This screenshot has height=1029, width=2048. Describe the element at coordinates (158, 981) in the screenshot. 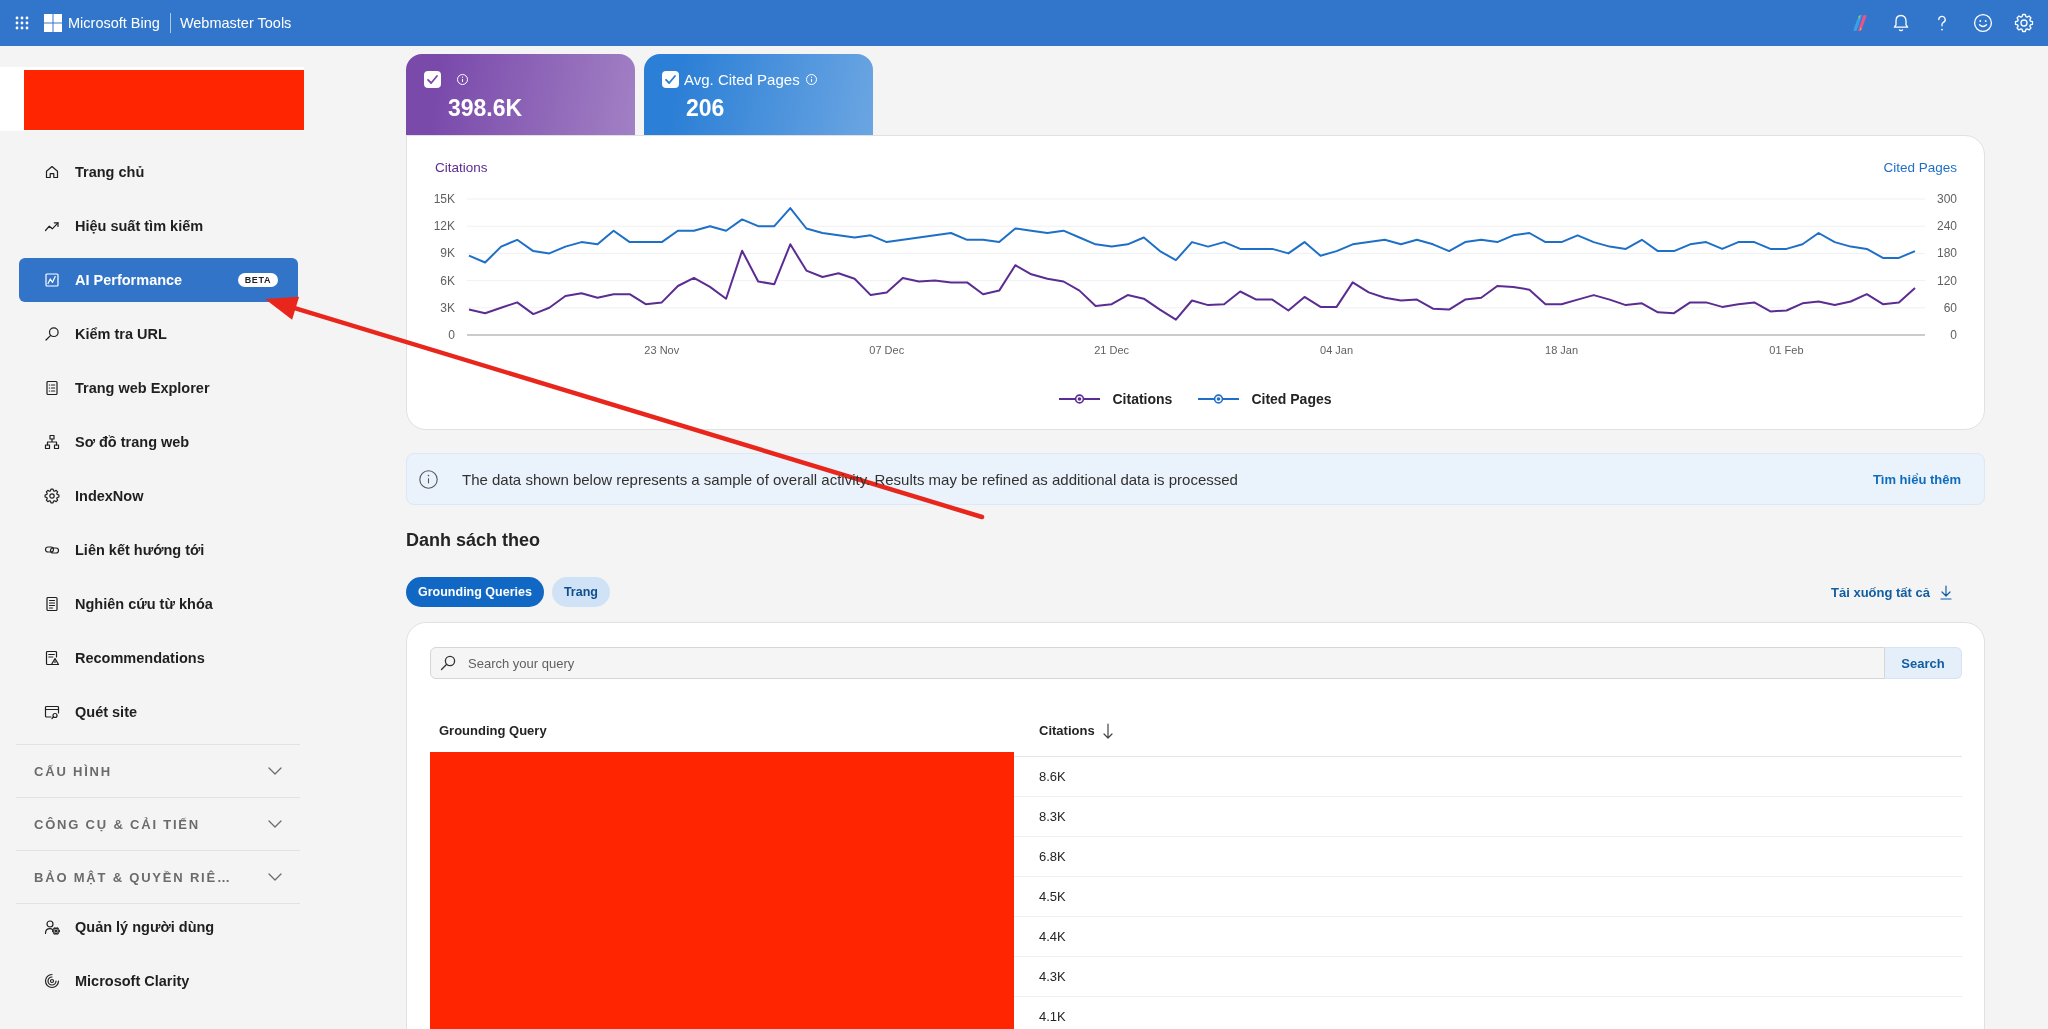

I see `nav-item: Microsoft Clarity` at that location.